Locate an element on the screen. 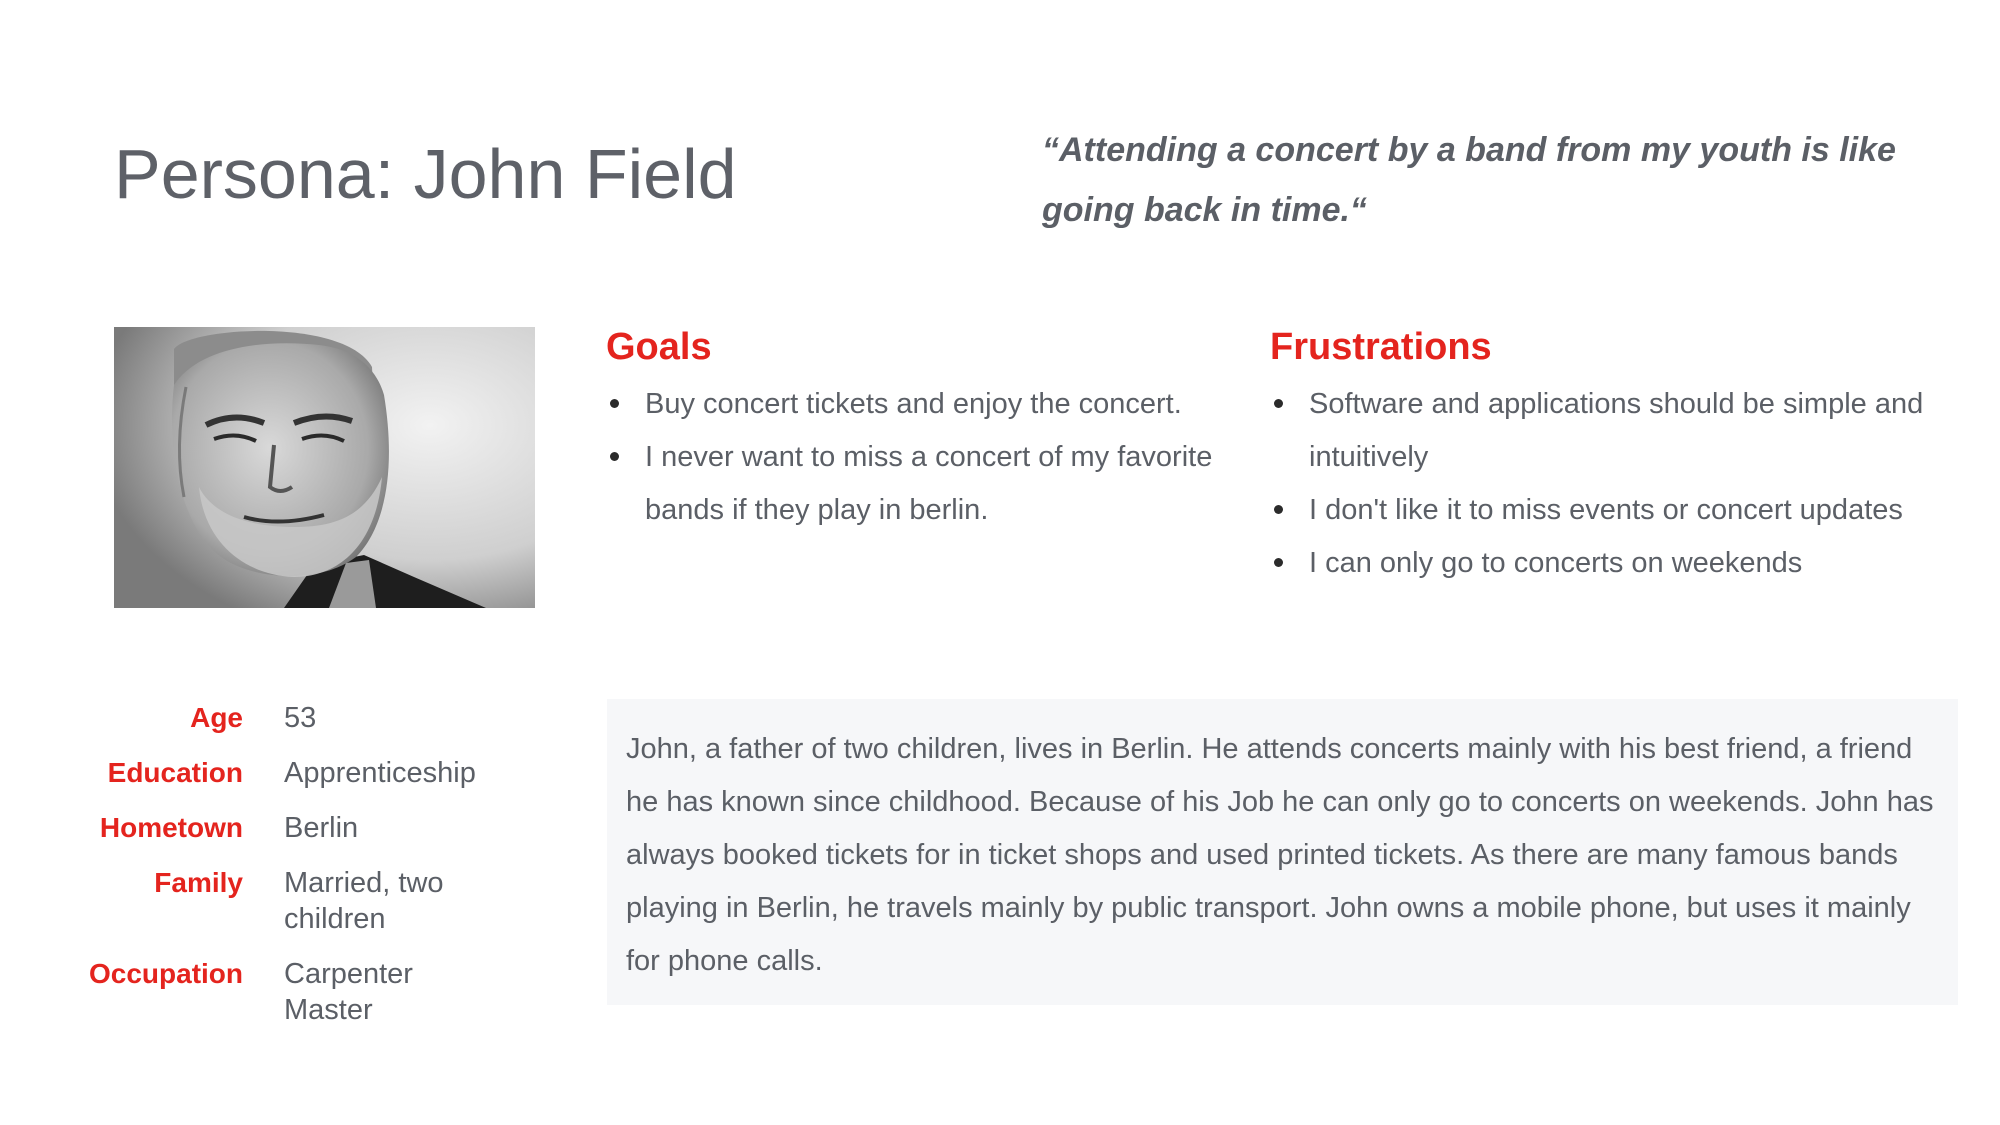 This screenshot has width=2000, height=1125. goals-heading: Goals is located at coordinates (659, 347).